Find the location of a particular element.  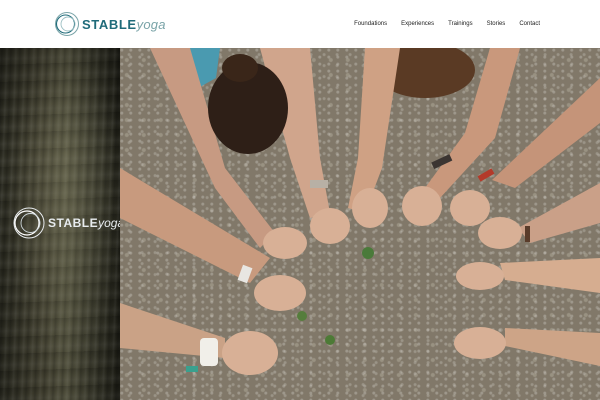

nav-foundations: Foundations is located at coordinates (370, 24).